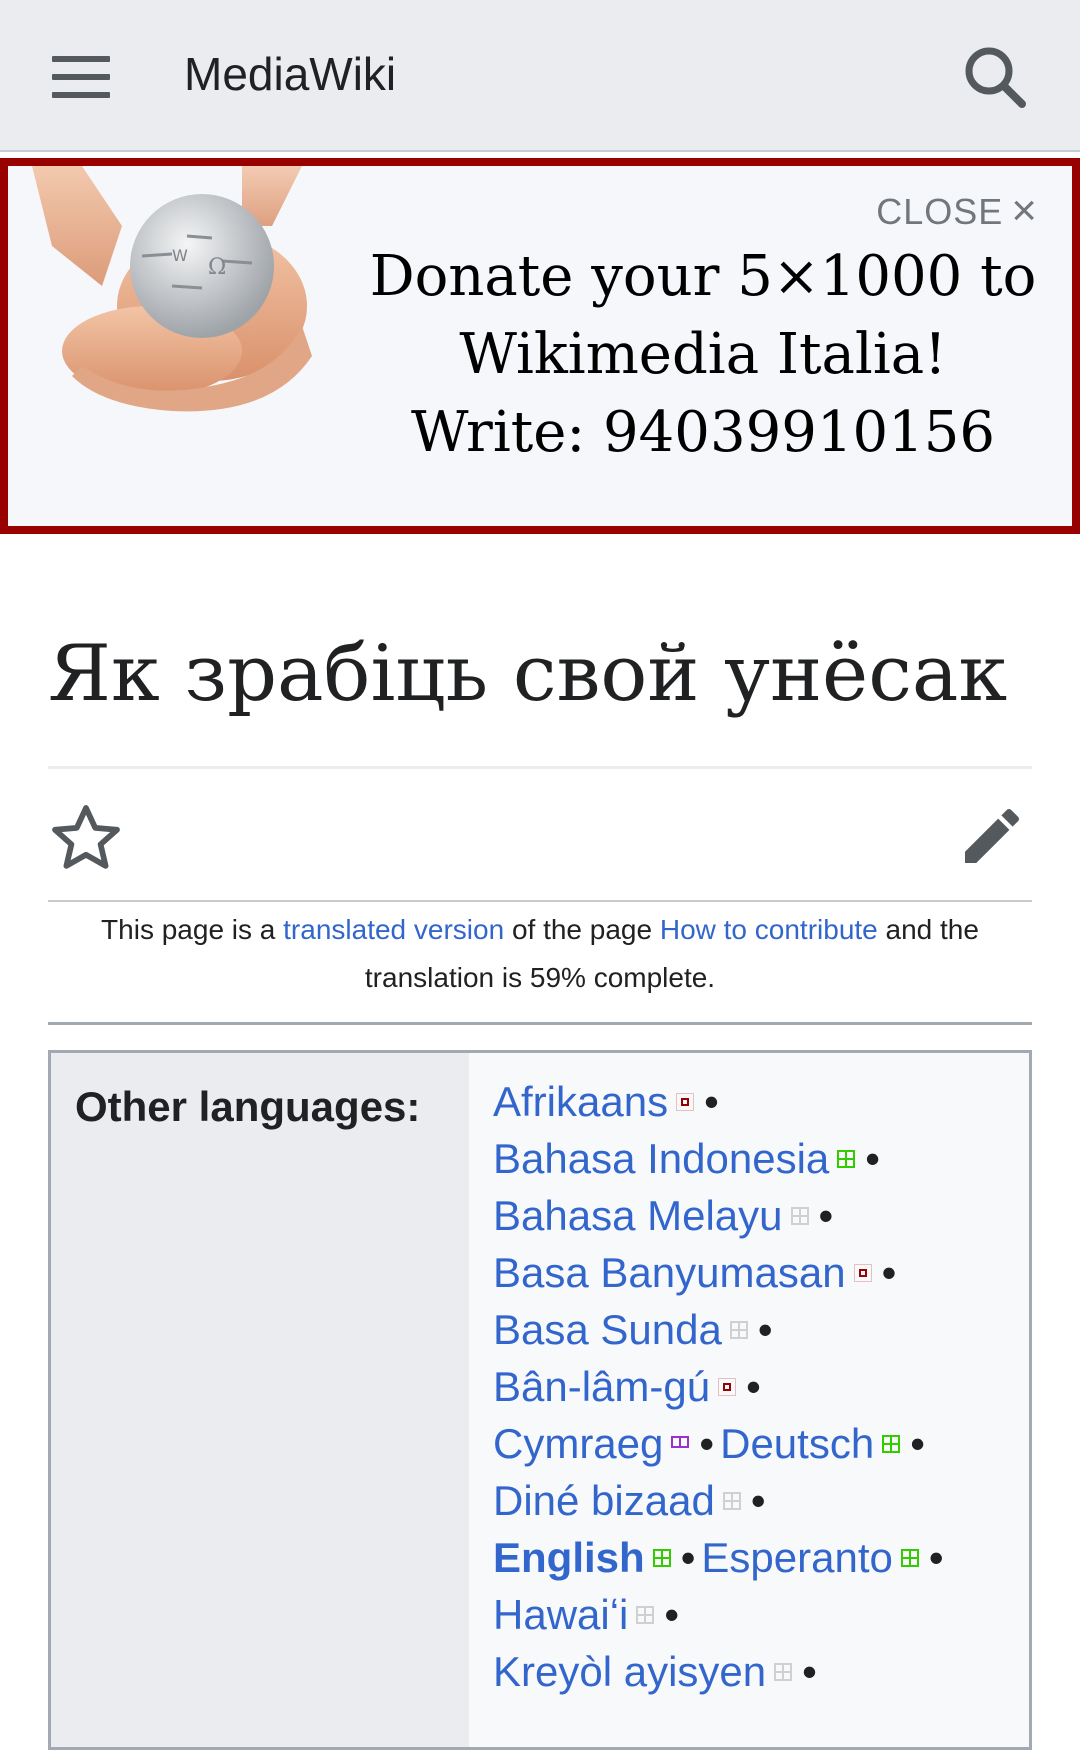  I want to click on hamburger-menu-icon, so click(81, 77).